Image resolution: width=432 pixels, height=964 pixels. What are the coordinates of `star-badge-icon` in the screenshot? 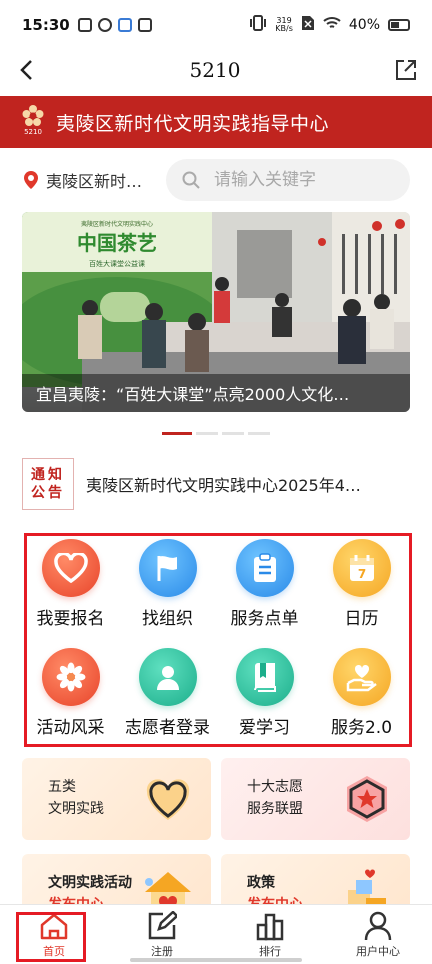 It's located at (367, 799).